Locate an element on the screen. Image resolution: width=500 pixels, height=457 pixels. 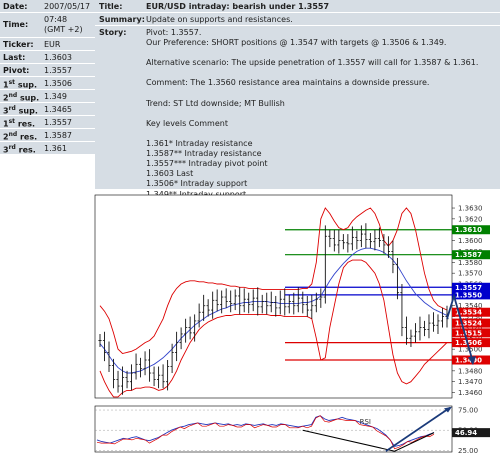
info-row: Ticker: EUR is located at coordinates (47, 44).